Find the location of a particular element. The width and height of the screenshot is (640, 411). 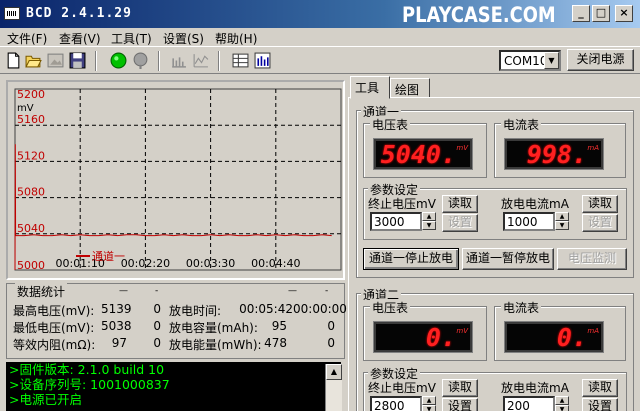

channel1-cutoff-input: 3000 is located at coordinates (396, 221).